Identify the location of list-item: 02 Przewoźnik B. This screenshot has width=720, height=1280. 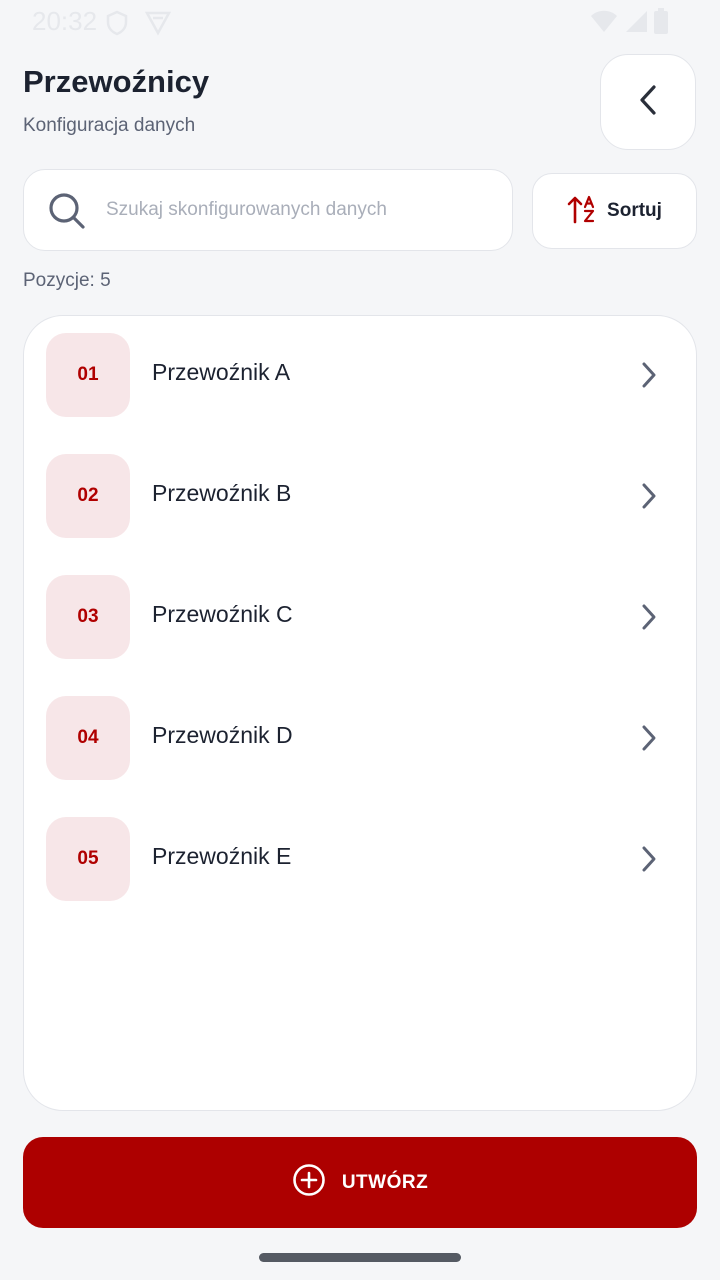
(360, 496).